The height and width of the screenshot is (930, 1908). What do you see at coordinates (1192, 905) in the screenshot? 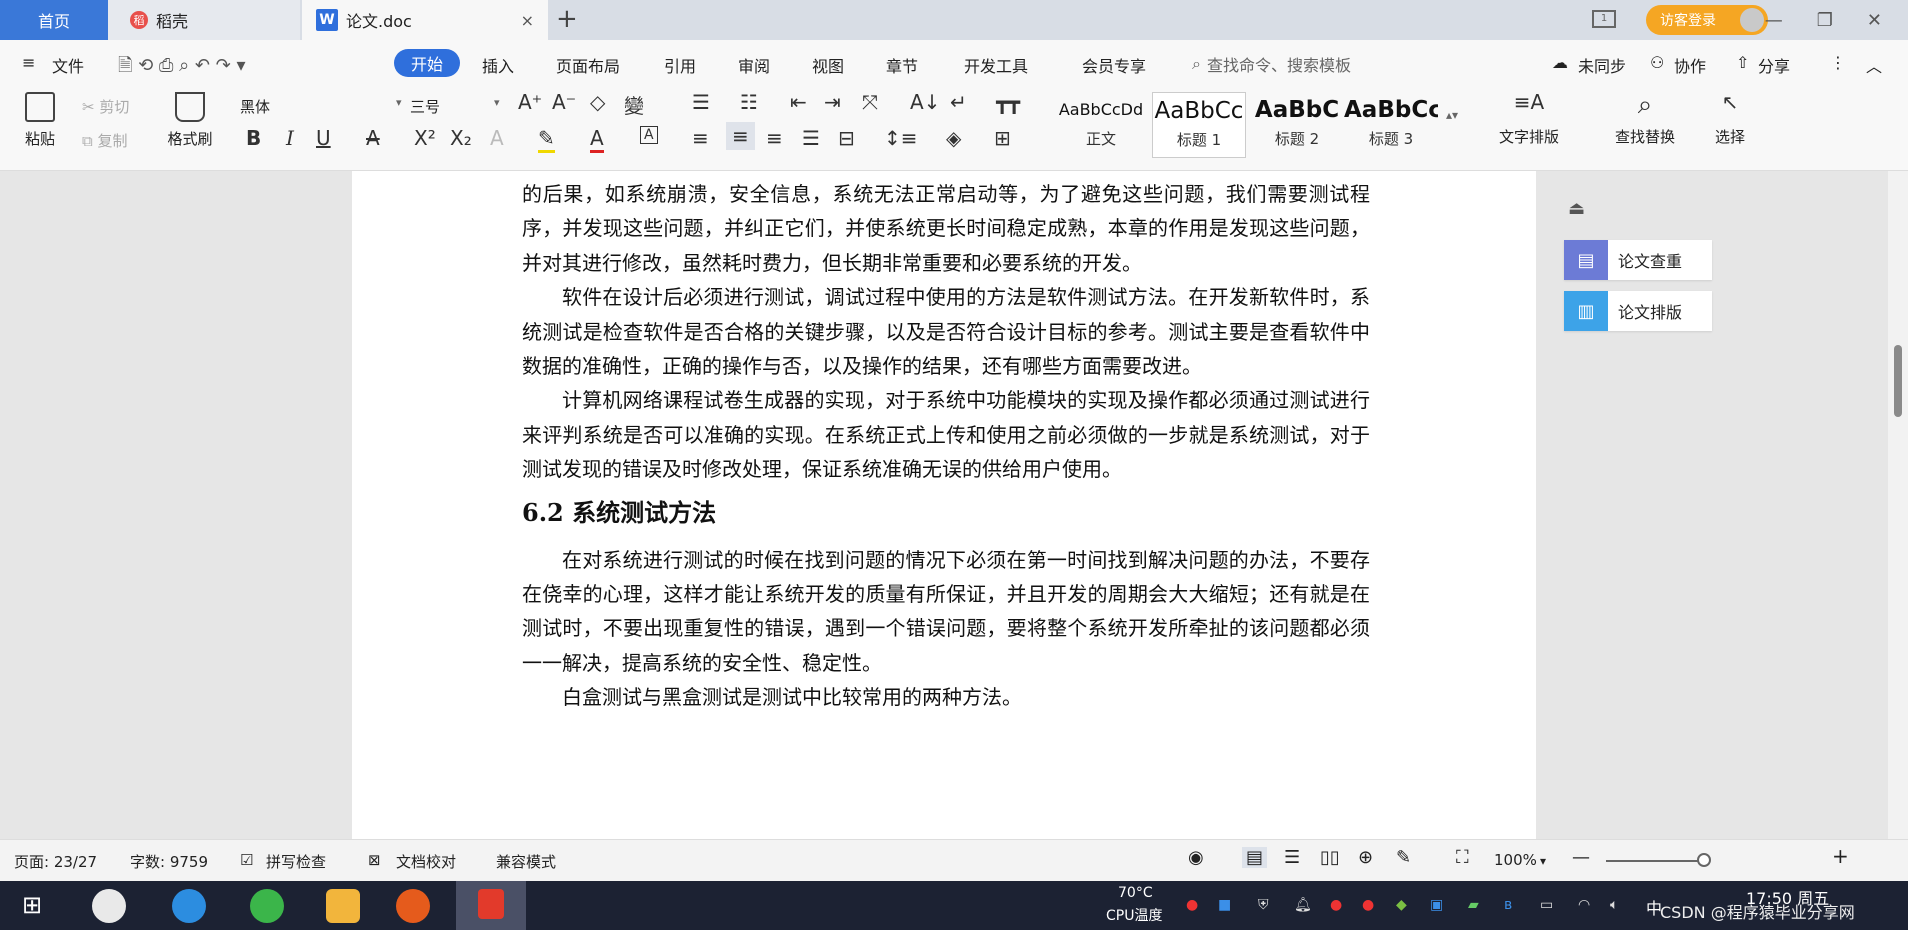
I see `tray-app-red-icon: ●` at bounding box center [1192, 905].